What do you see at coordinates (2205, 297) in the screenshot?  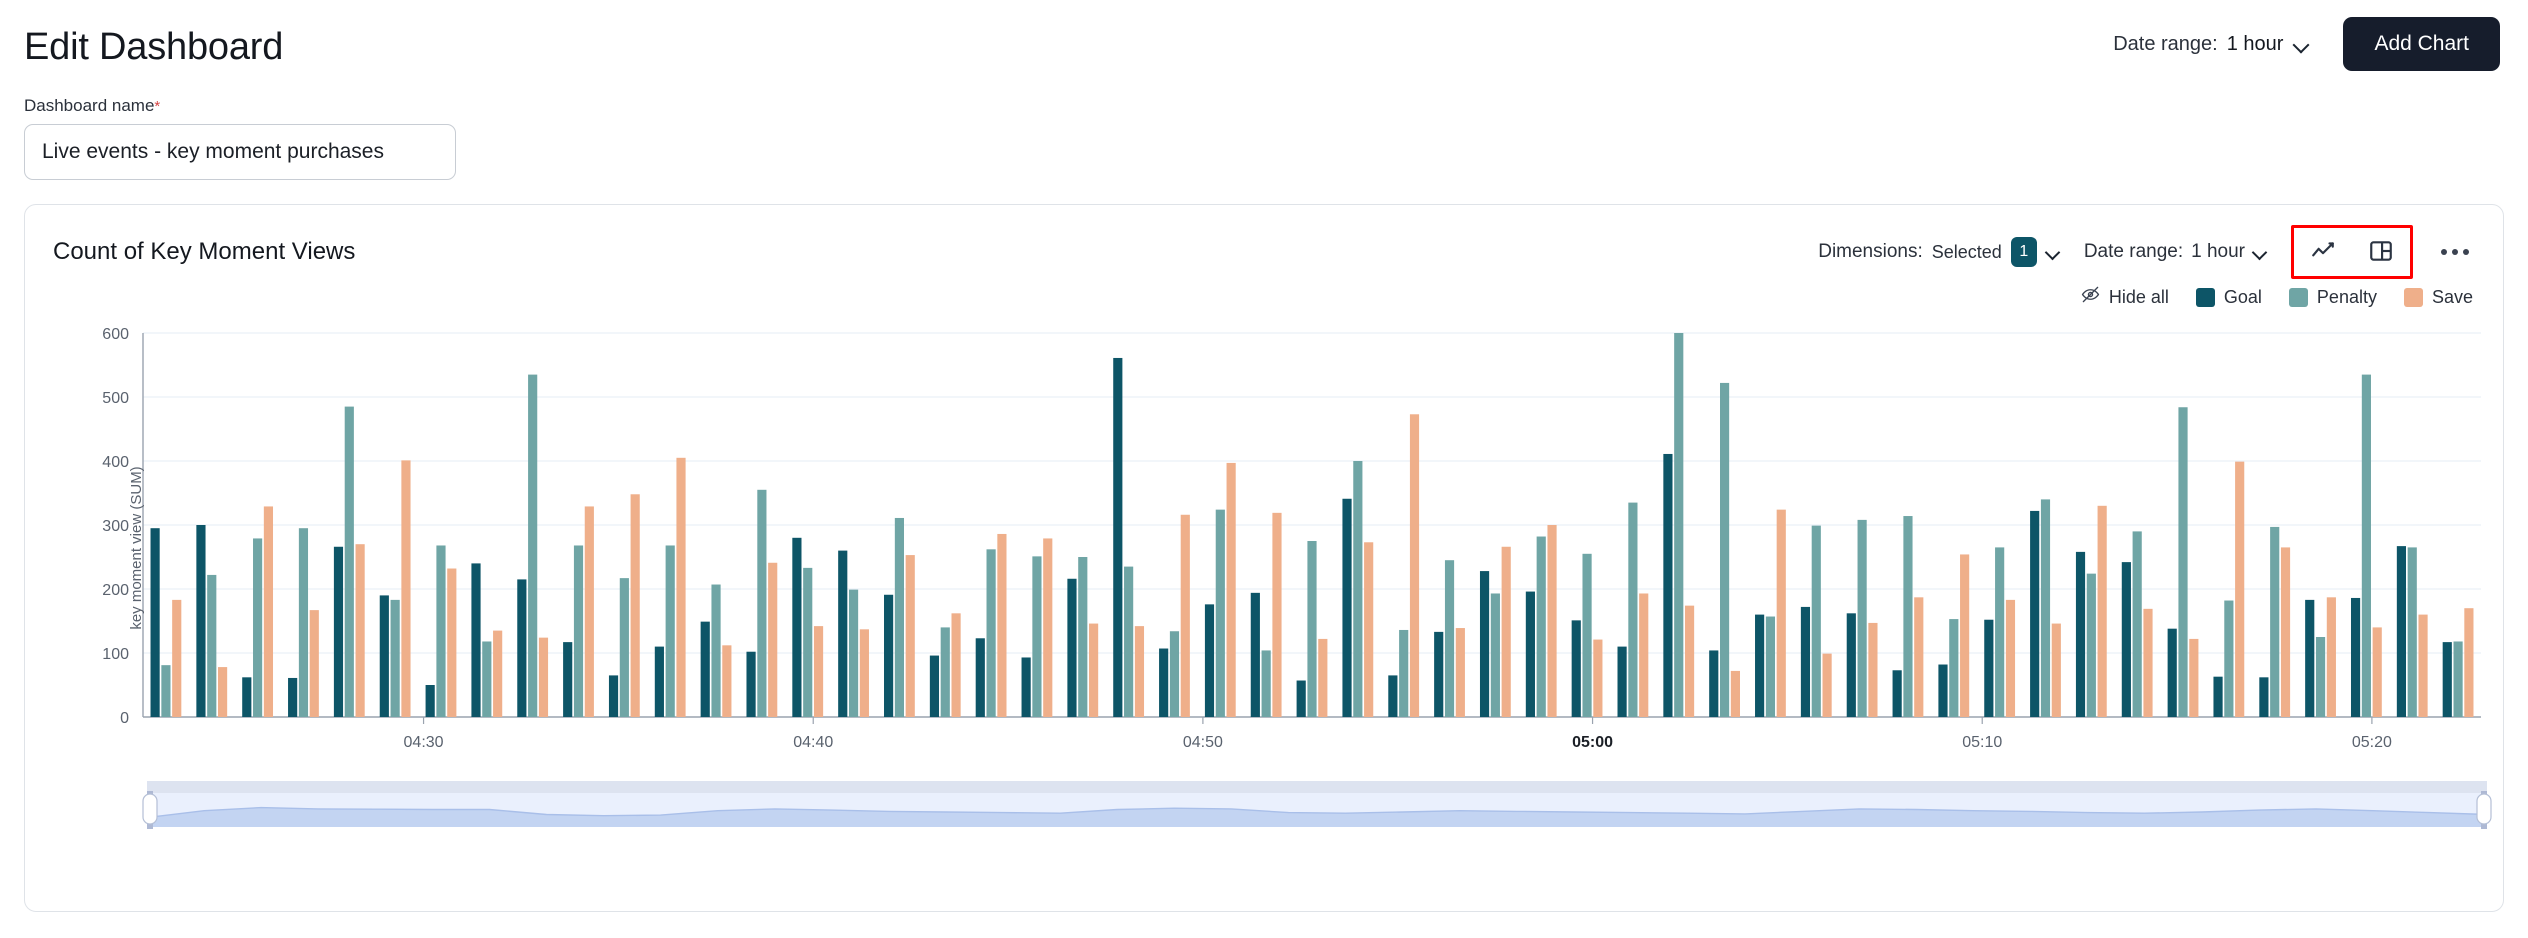 I see `legend-swatch-goal` at bounding box center [2205, 297].